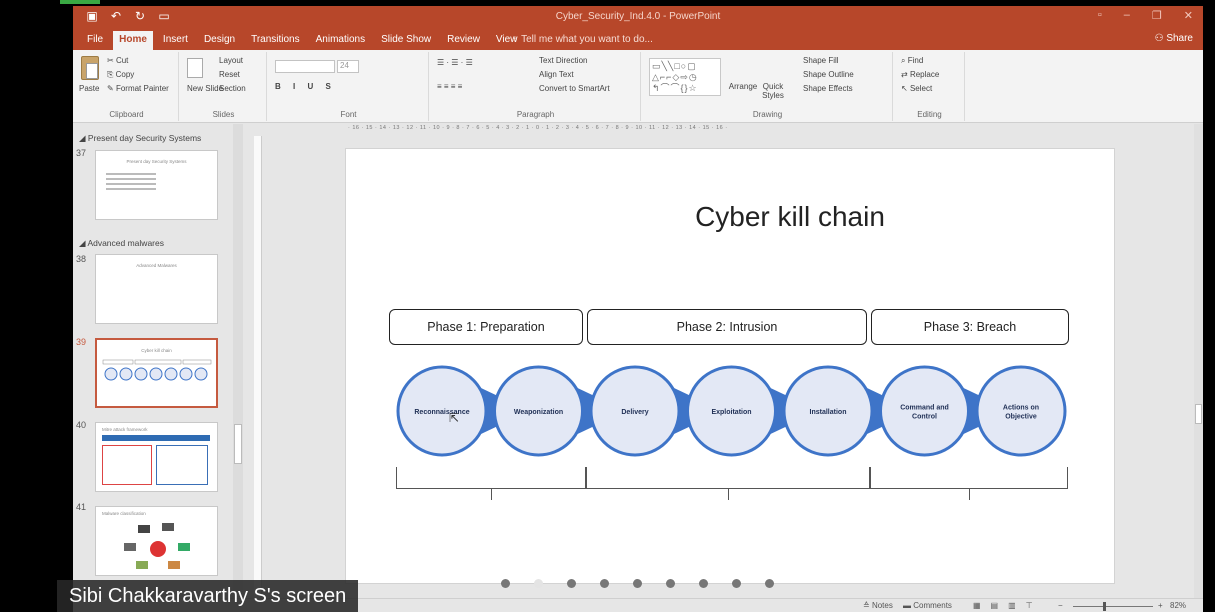 The height and width of the screenshot is (612, 1215). I want to click on new-slide-icon, so click(195, 68).